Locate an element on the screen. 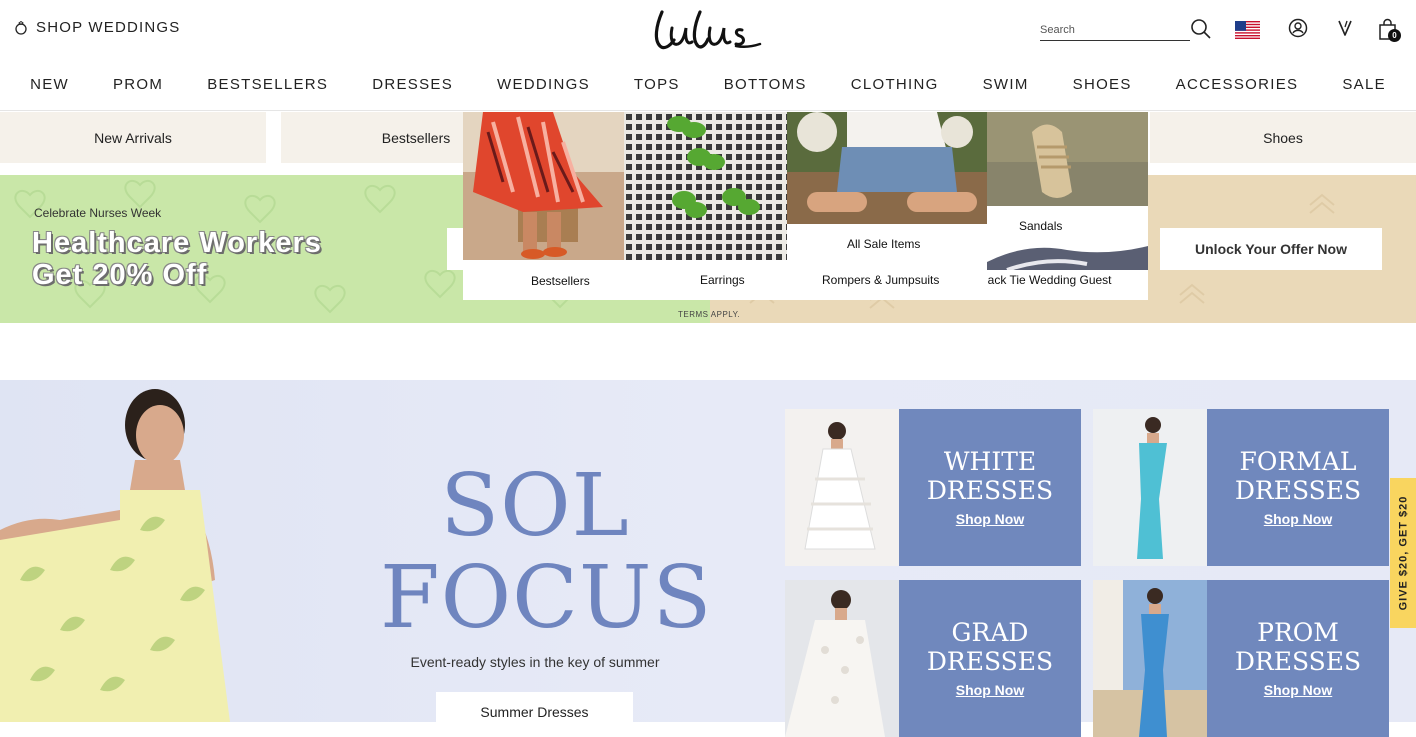 The height and width of the screenshot is (737, 1416). referral-label: GIVE $20, GET $20 is located at coordinates (1403, 553).